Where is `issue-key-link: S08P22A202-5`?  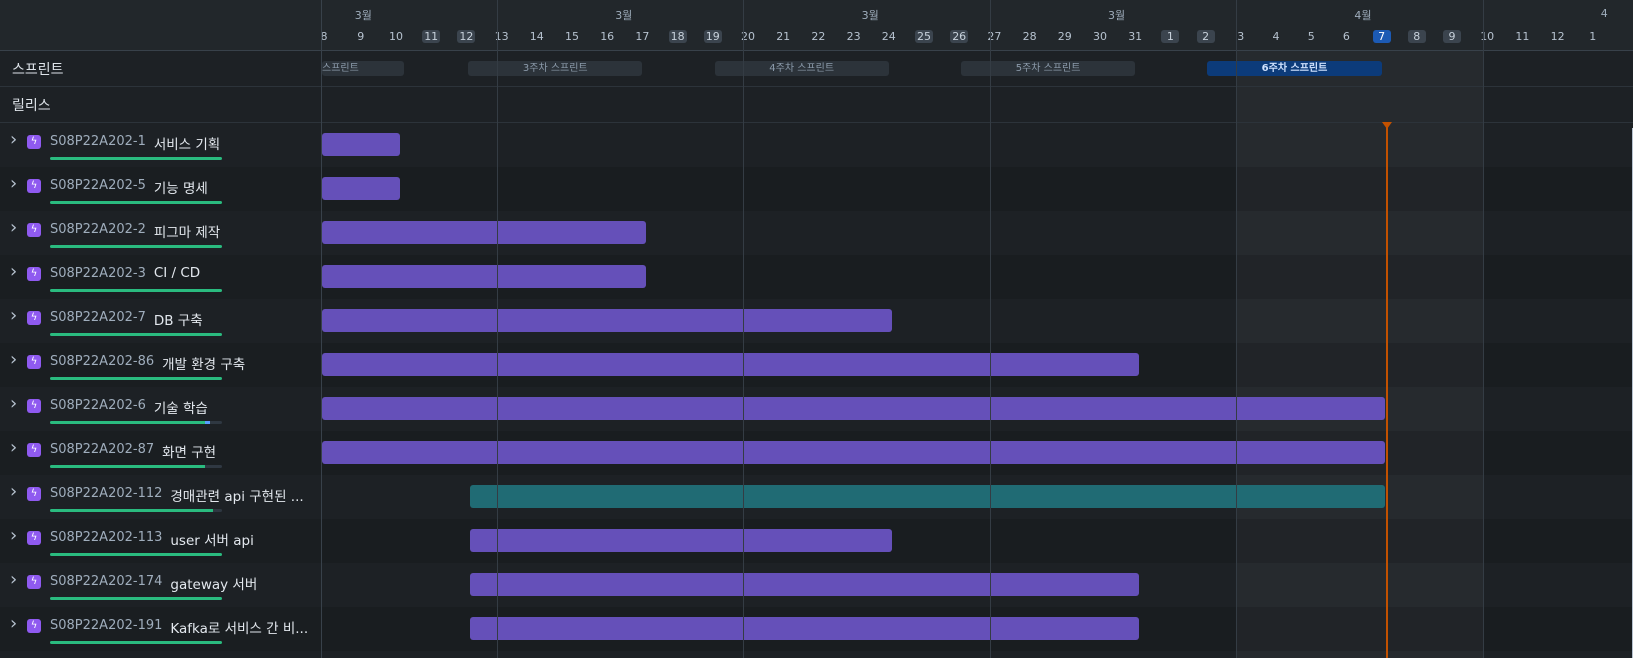
issue-key-link: S08P22A202-5 is located at coordinates (98, 185).